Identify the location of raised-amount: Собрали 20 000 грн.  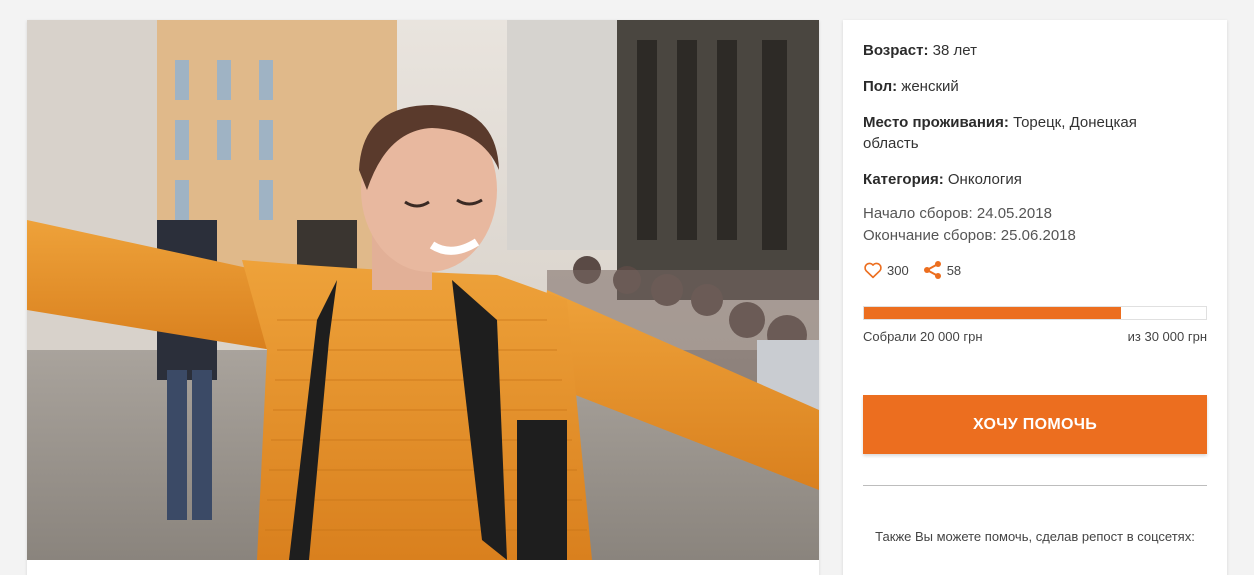
(923, 336).